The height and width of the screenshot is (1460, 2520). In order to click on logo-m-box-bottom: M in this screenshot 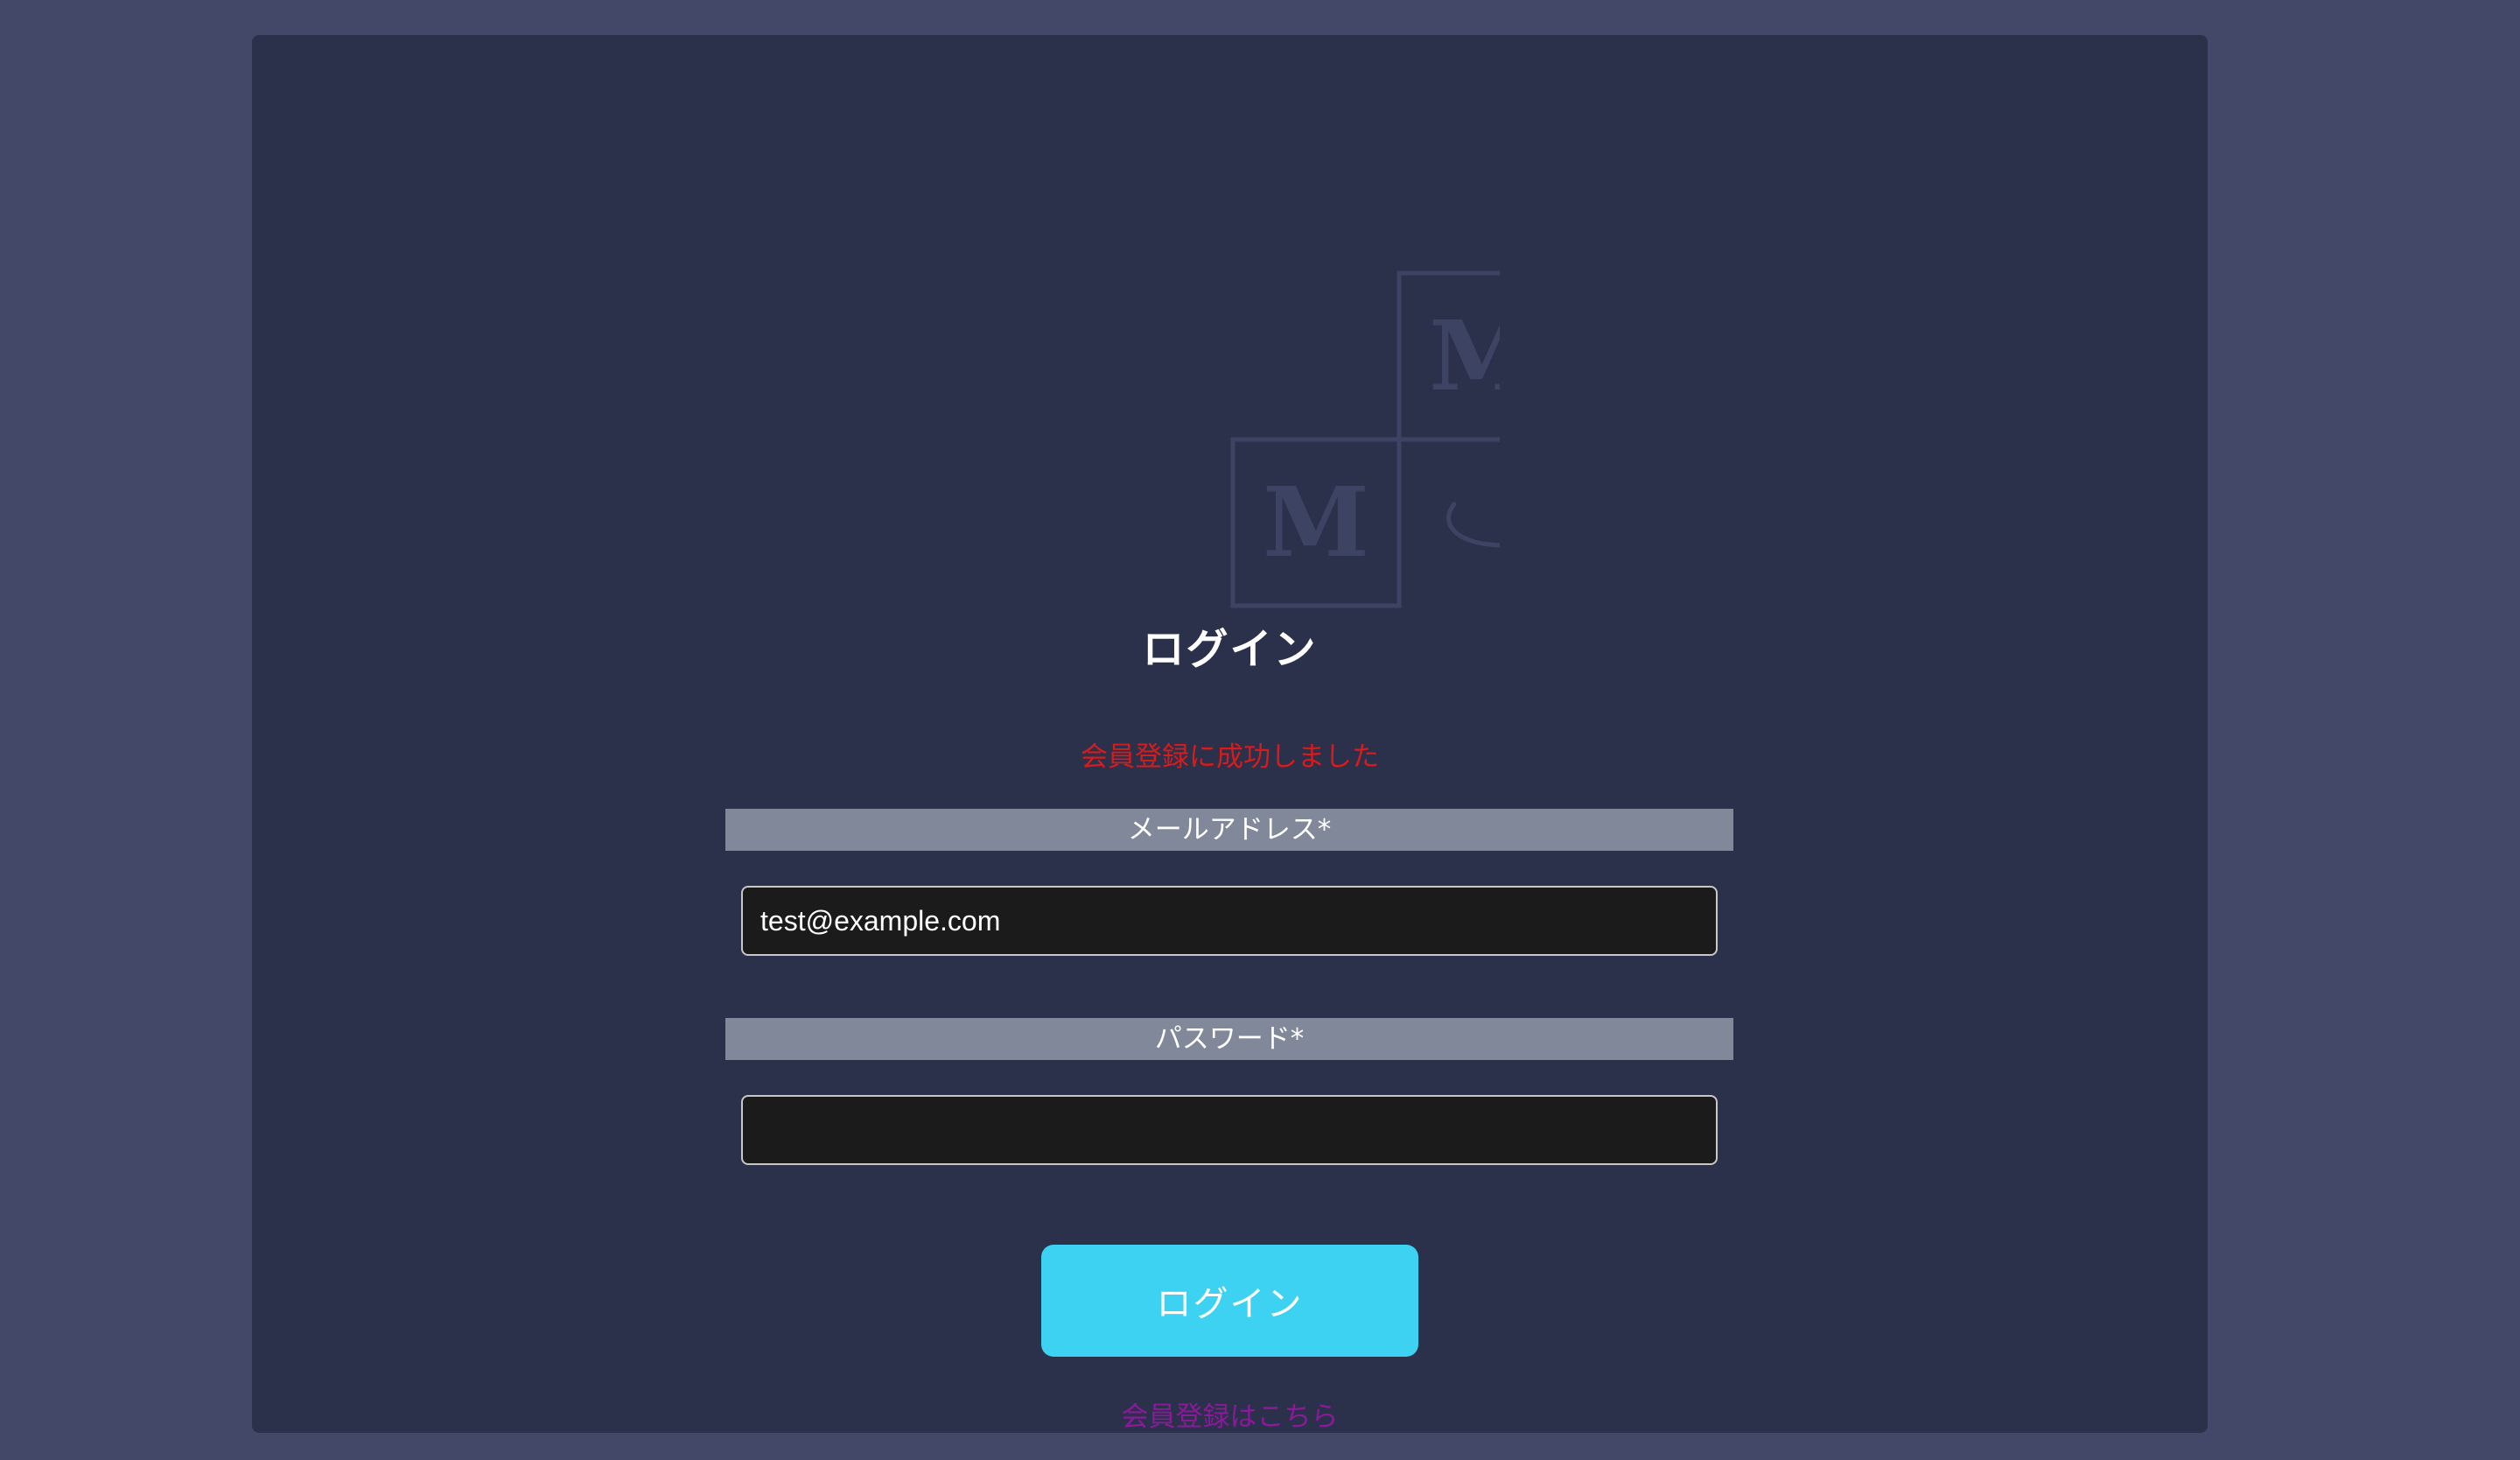, I will do `click(1316, 522)`.